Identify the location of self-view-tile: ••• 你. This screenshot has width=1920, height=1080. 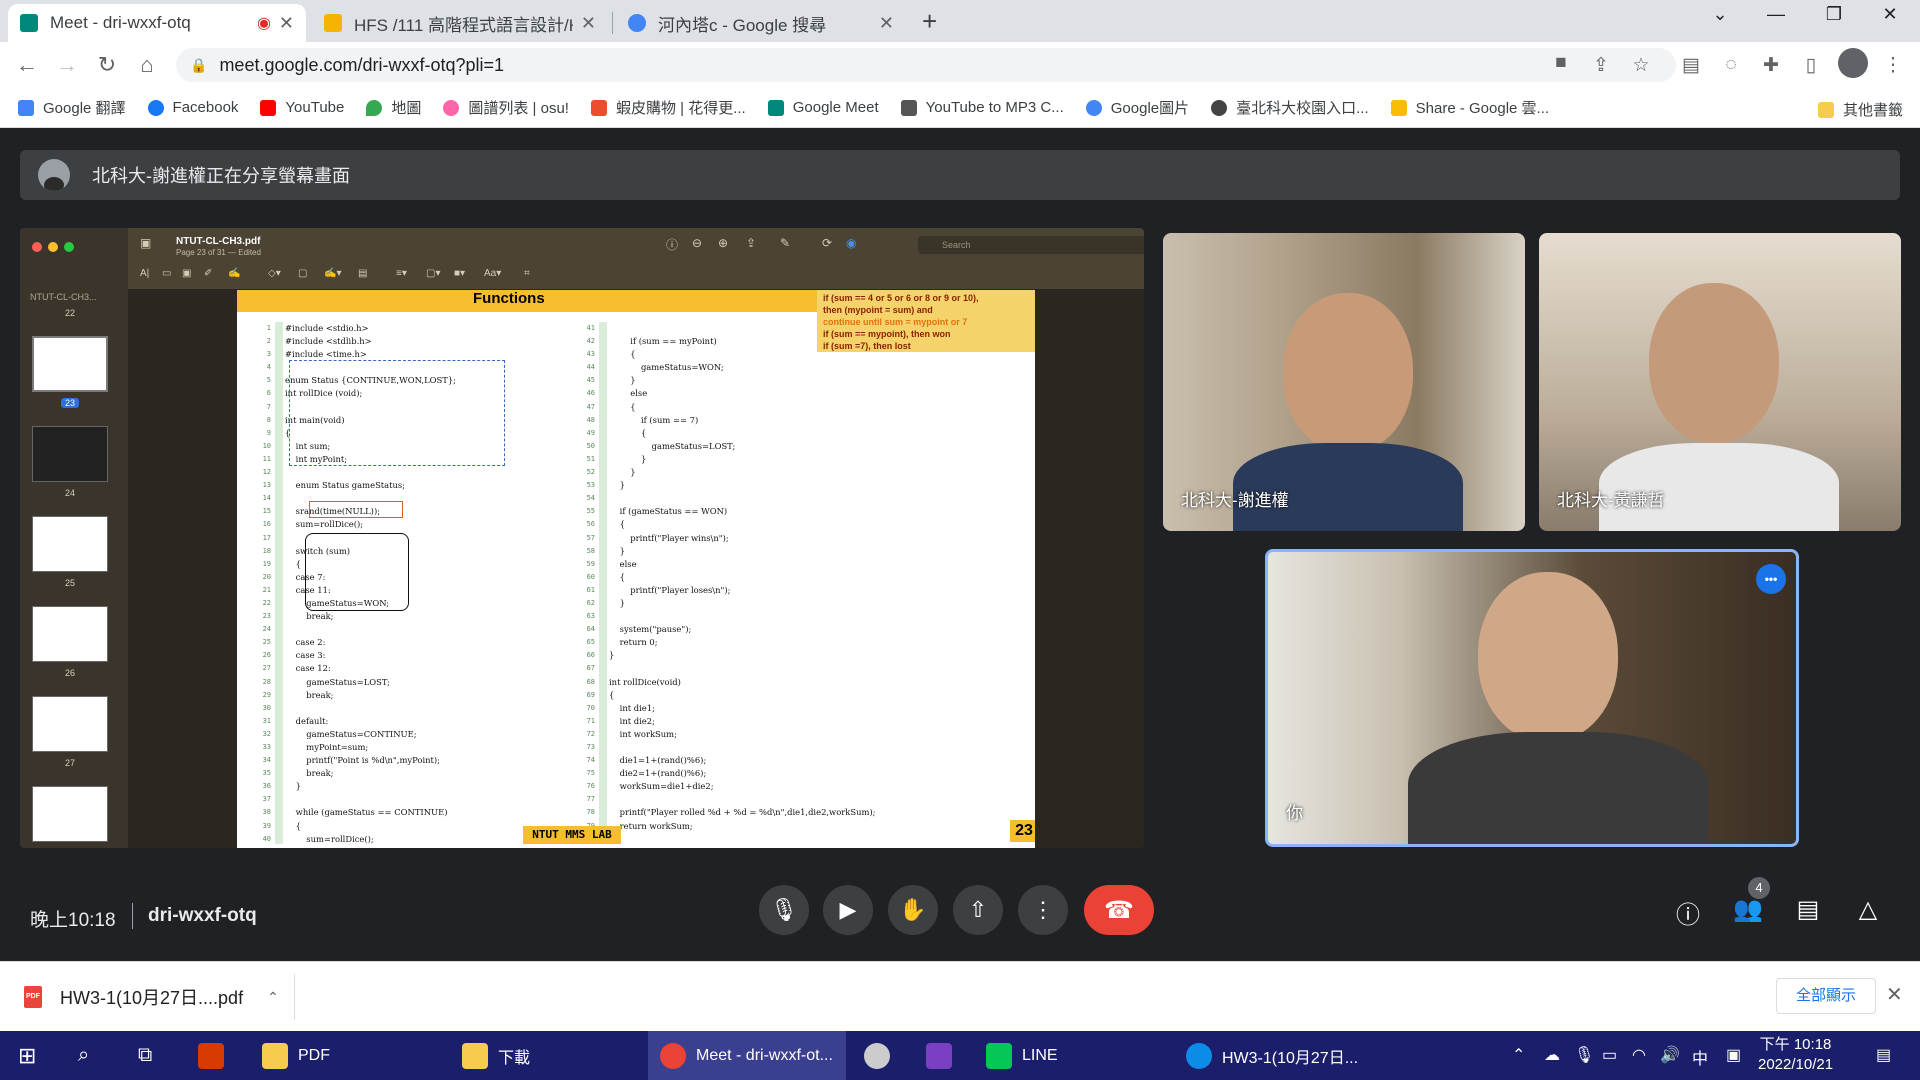
(1532, 698).